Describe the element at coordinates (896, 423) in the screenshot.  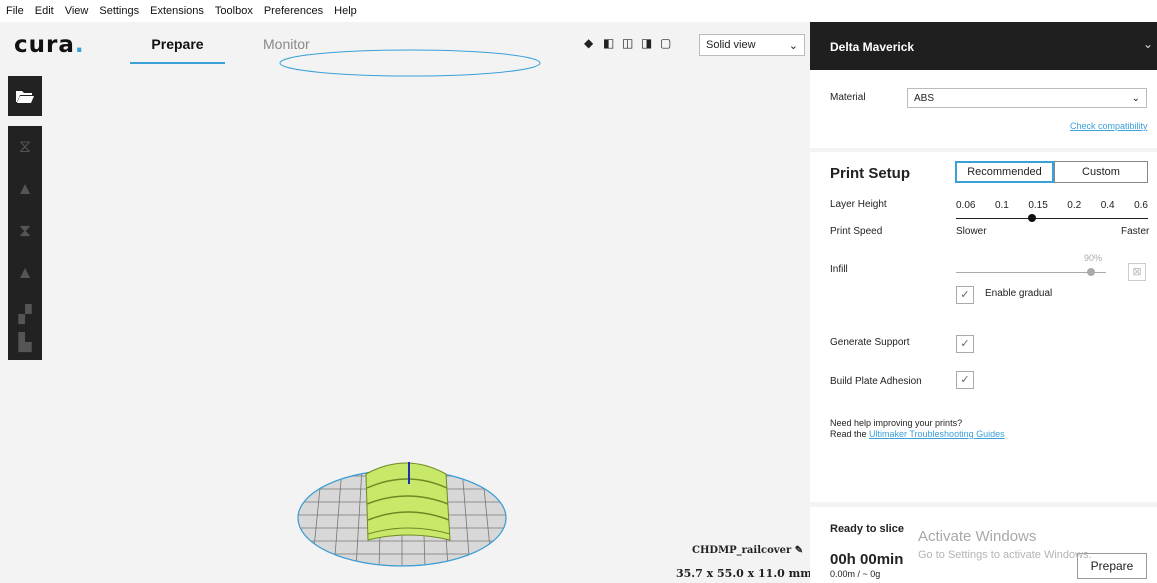
I see `help-text-line1: Need help improving your prints?` at that location.